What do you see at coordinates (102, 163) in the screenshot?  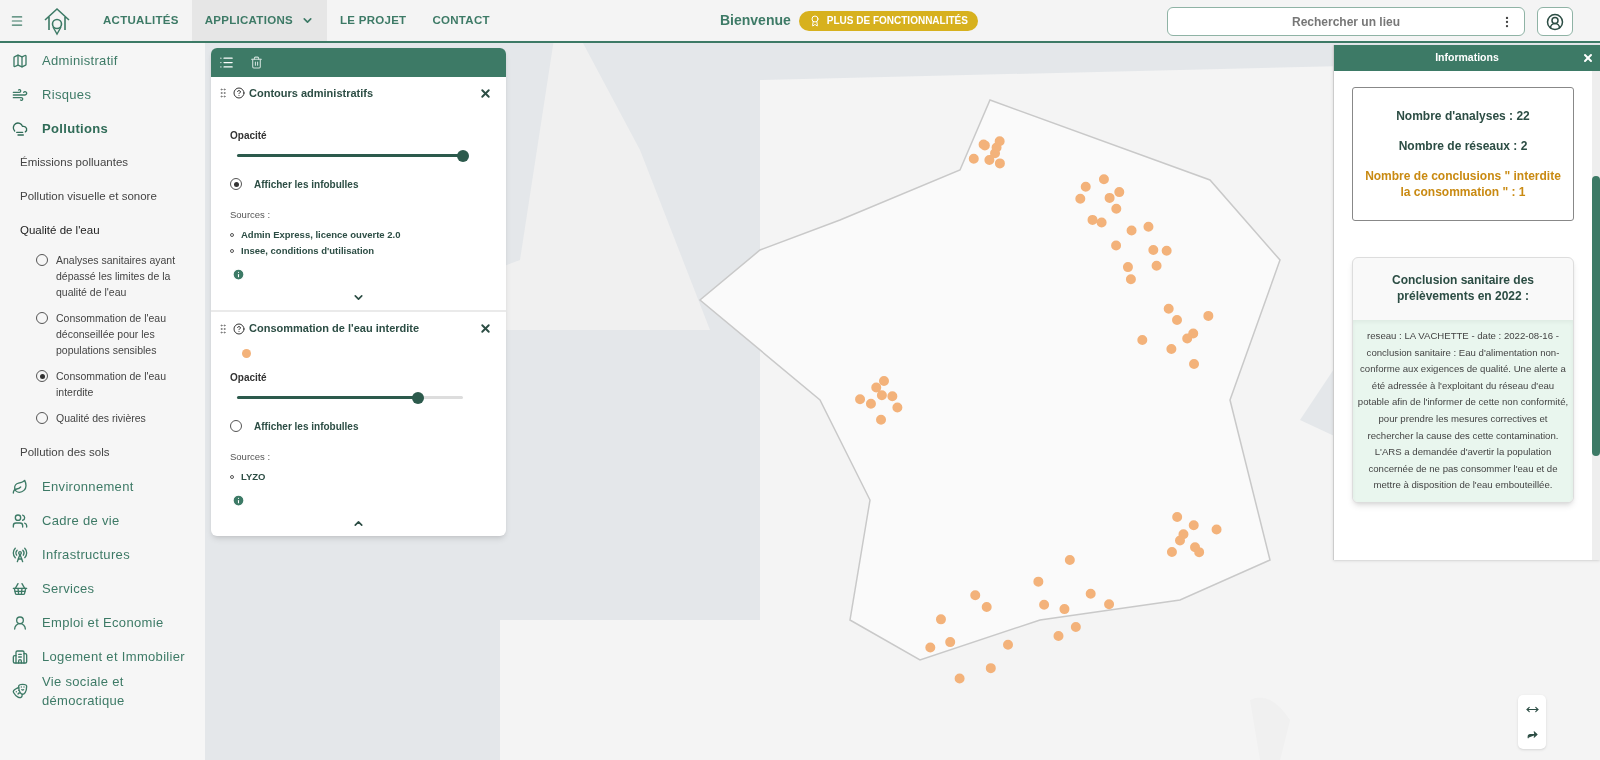 I see `sidebar-subitem: Émissions polluantes` at bounding box center [102, 163].